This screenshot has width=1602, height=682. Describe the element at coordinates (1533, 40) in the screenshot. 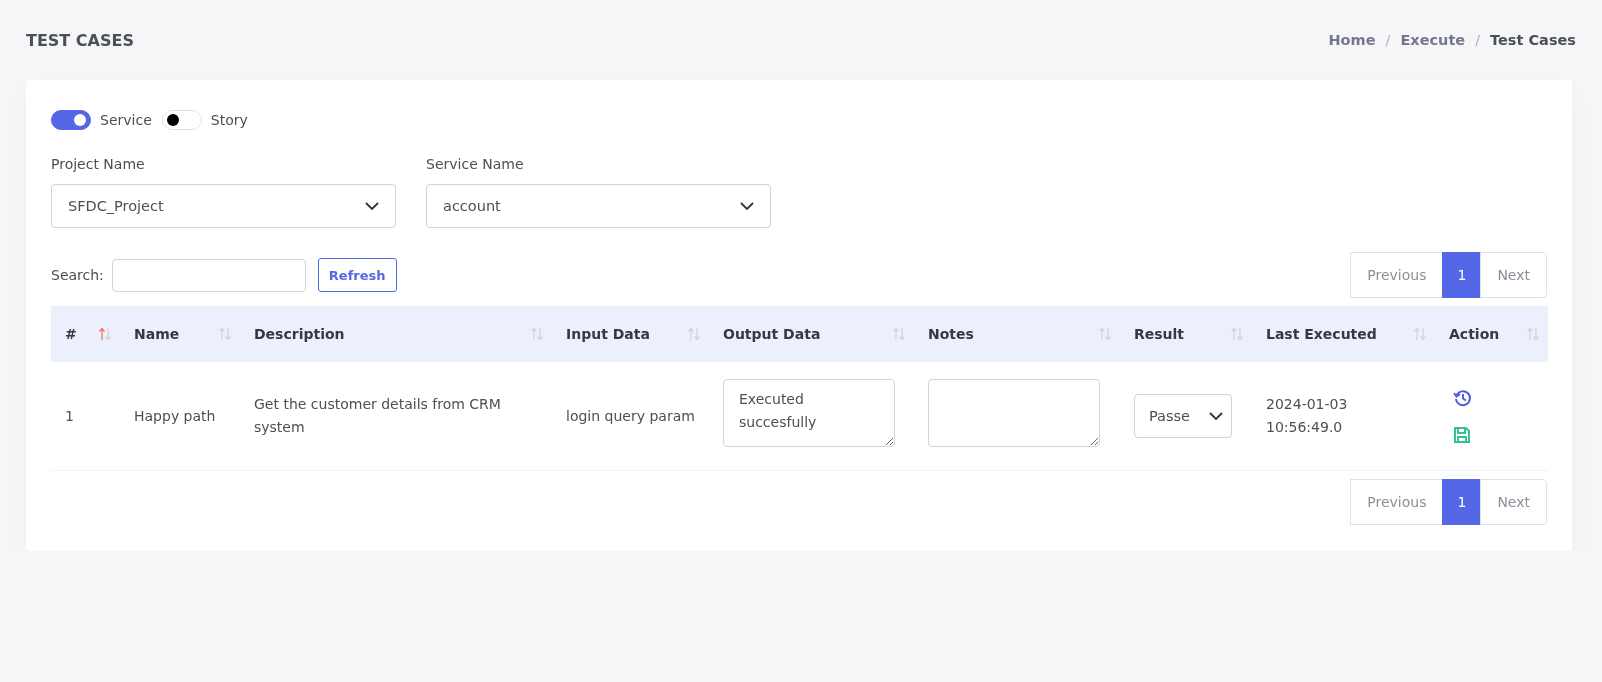

I see `breadcrumb-current: Test Cases` at that location.